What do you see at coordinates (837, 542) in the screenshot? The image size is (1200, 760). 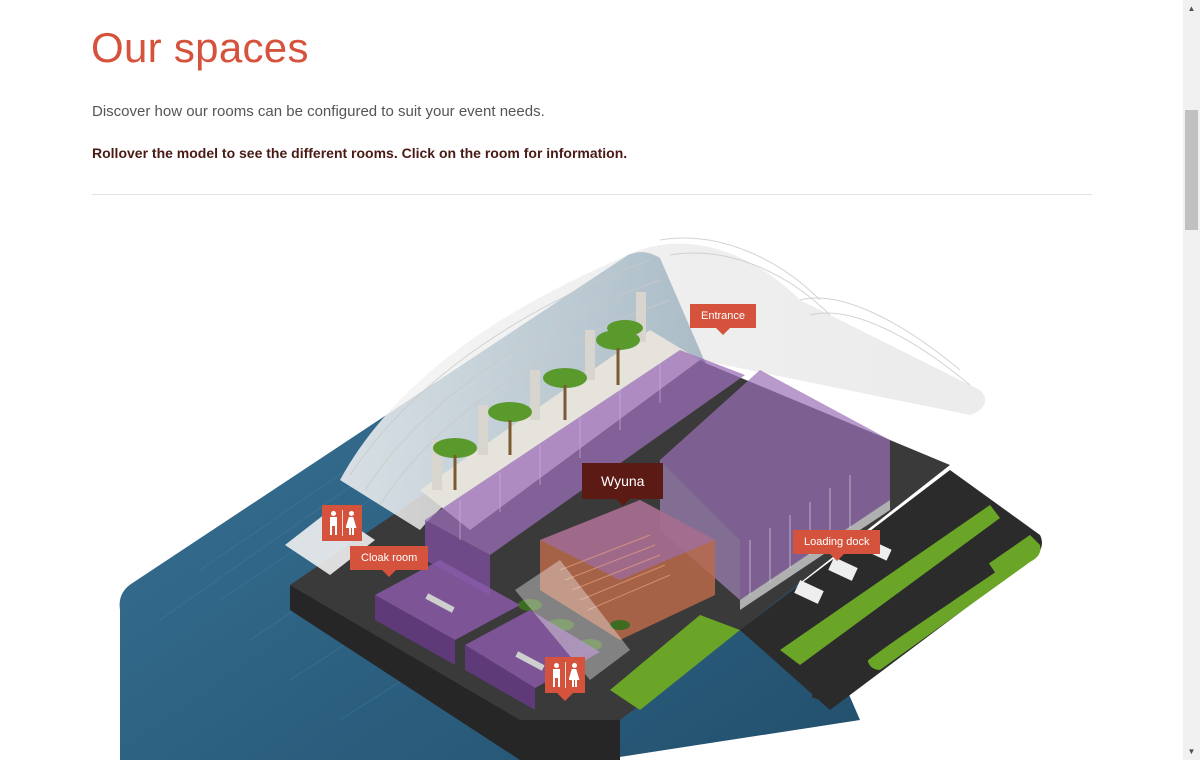 I see `loading-dock-label-text: Loading dock` at bounding box center [837, 542].